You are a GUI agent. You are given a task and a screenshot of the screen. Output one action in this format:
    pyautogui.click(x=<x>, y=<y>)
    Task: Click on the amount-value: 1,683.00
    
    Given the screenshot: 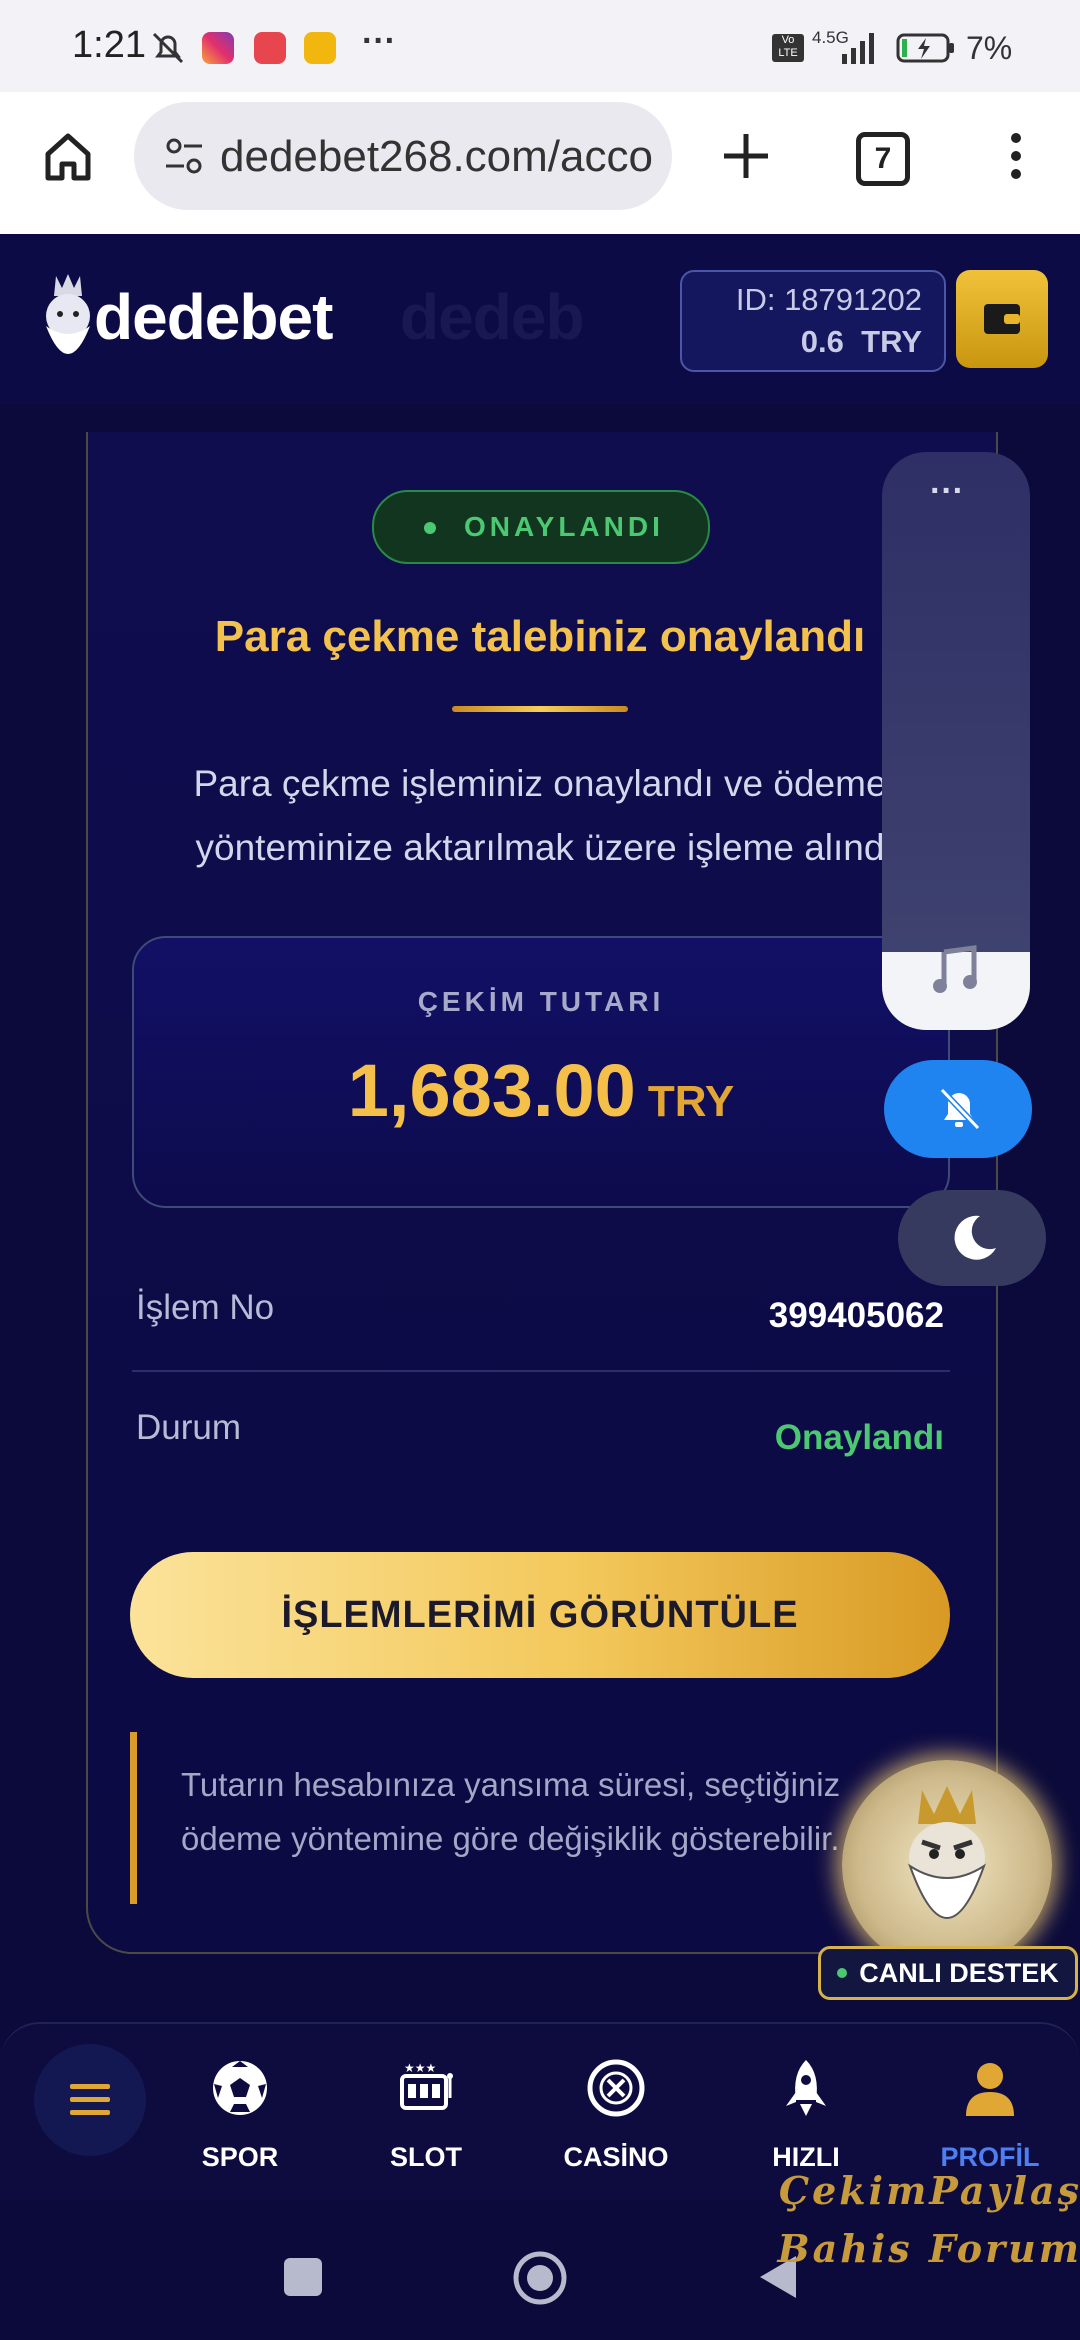 What is the action you would take?
    pyautogui.click(x=491, y=1090)
    